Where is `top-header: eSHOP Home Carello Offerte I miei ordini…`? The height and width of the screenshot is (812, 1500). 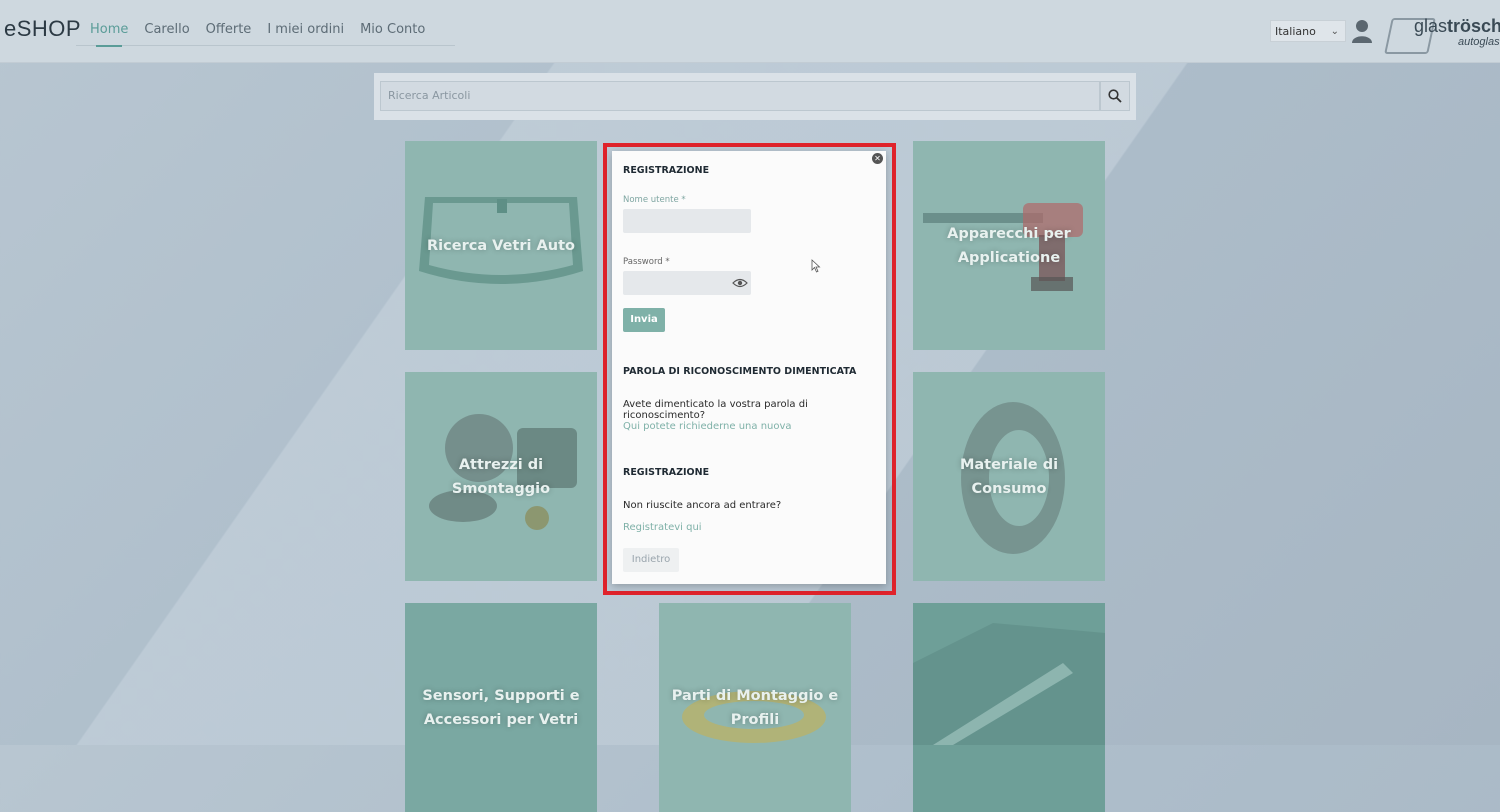
top-header: eSHOP Home Carello Offerte I miei ordini… is located at coordinates (750, 31).